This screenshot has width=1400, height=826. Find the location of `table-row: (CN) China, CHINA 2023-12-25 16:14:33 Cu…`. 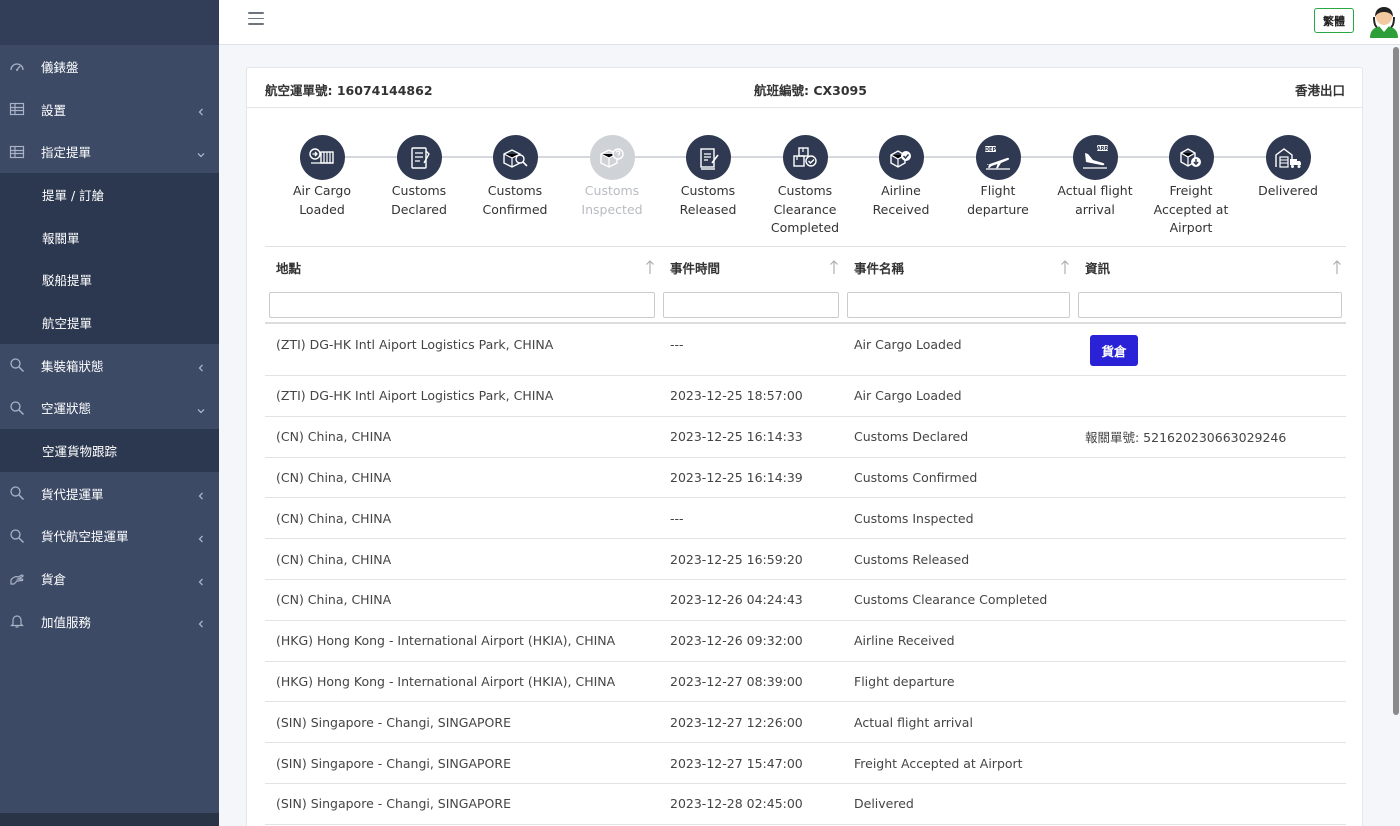

table-row: (CN) China, CHINA 2023-12-25 16:14:33 Cu… is located at coordinates (805, 437).